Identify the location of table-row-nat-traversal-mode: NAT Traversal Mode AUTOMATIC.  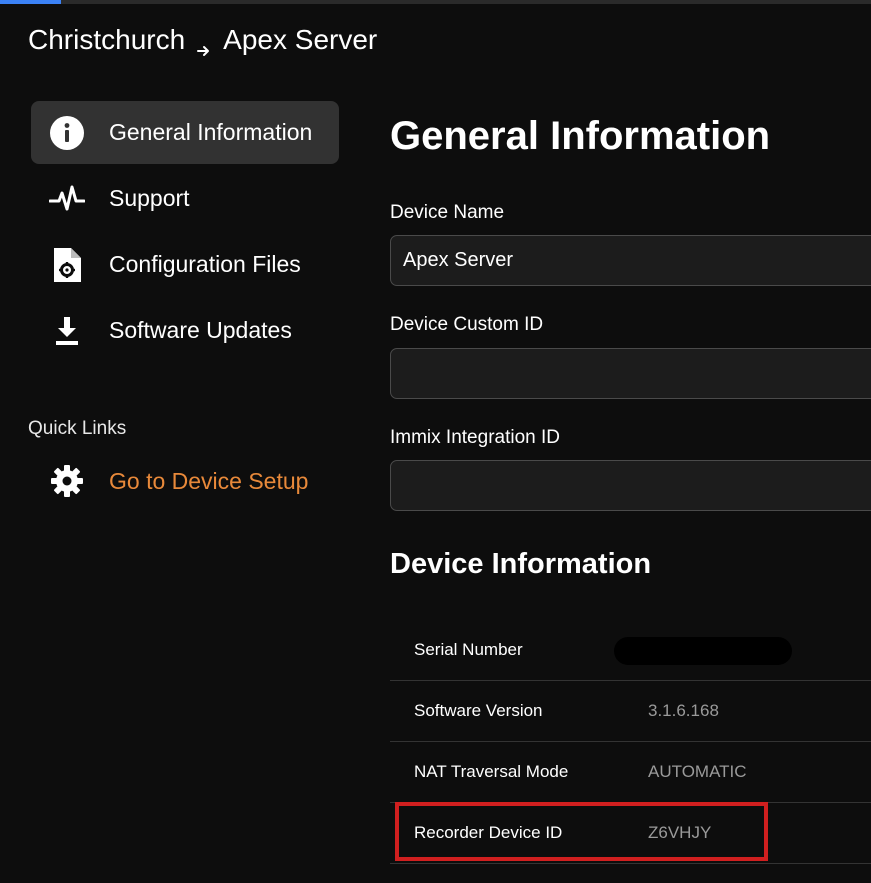
(630, 772).